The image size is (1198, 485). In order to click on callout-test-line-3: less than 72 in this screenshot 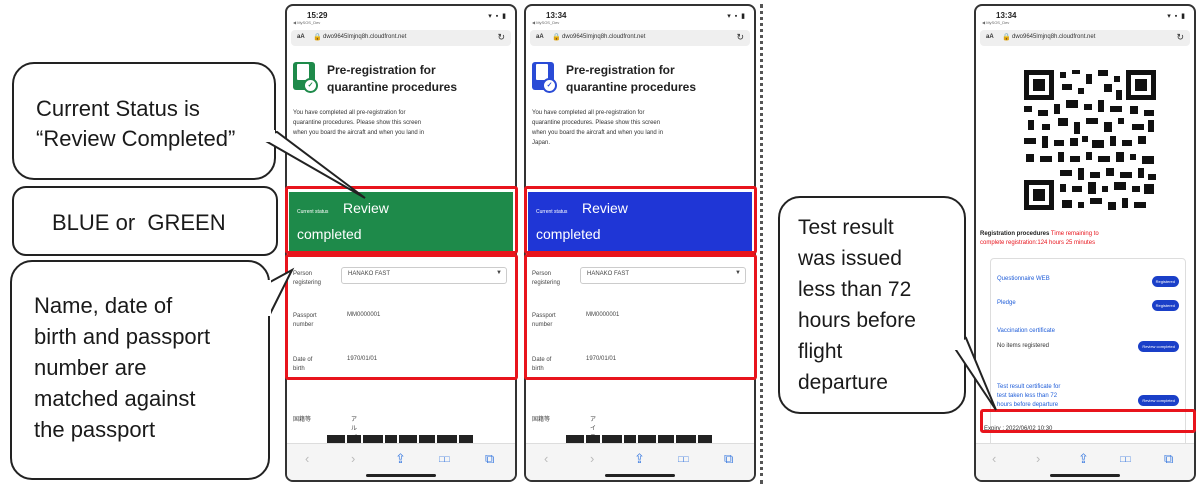, I will do `click(855, 289)`.